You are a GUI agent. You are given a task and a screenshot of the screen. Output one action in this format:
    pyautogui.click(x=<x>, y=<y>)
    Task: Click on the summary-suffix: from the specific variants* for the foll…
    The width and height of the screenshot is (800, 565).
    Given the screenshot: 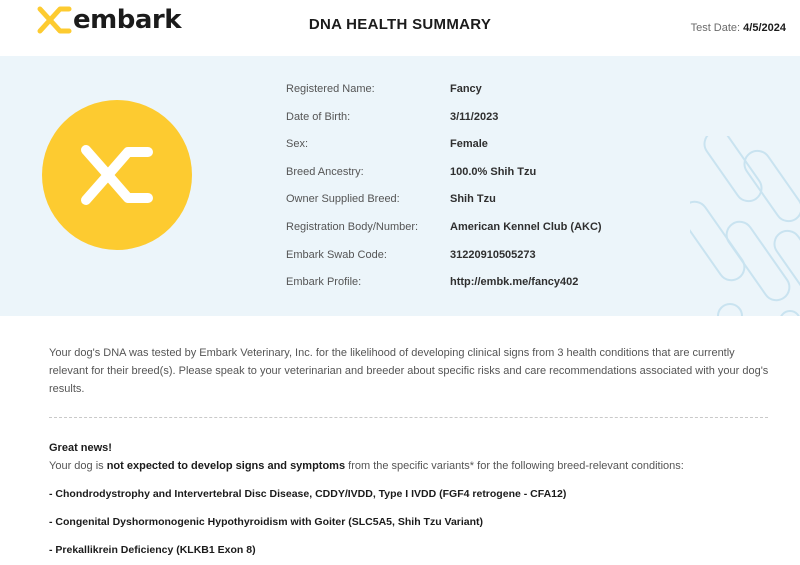 What is the action you would take?
    pyautogui.click(x=514, y=466)
    